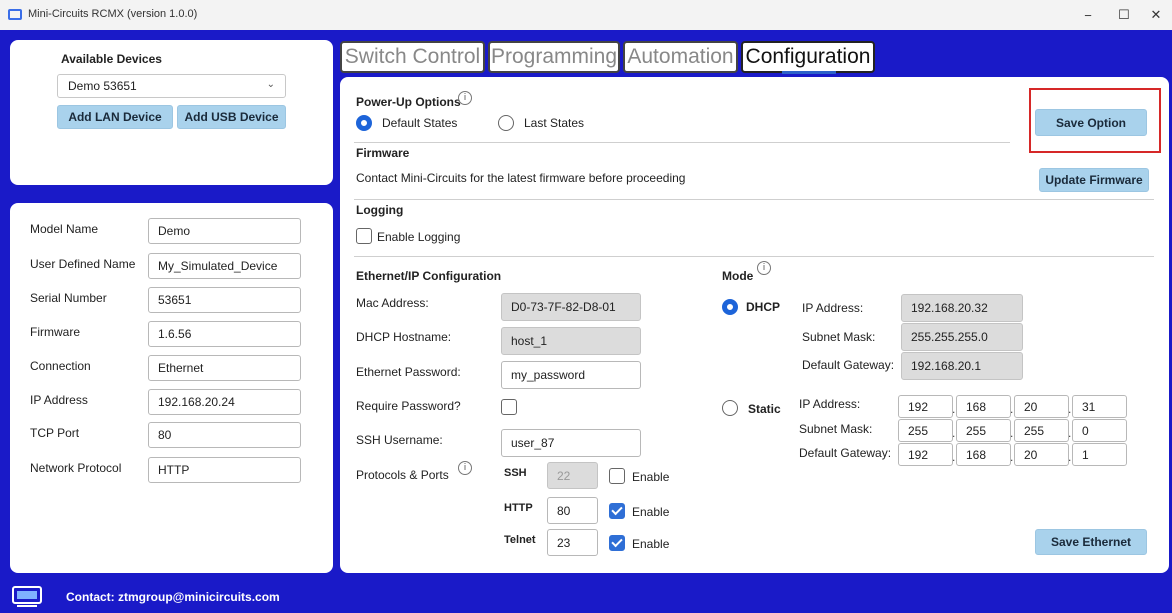 The width and height of the screenshot is (1172, 613). I want to click on device-info-label: Model Name, so click(64, 229).